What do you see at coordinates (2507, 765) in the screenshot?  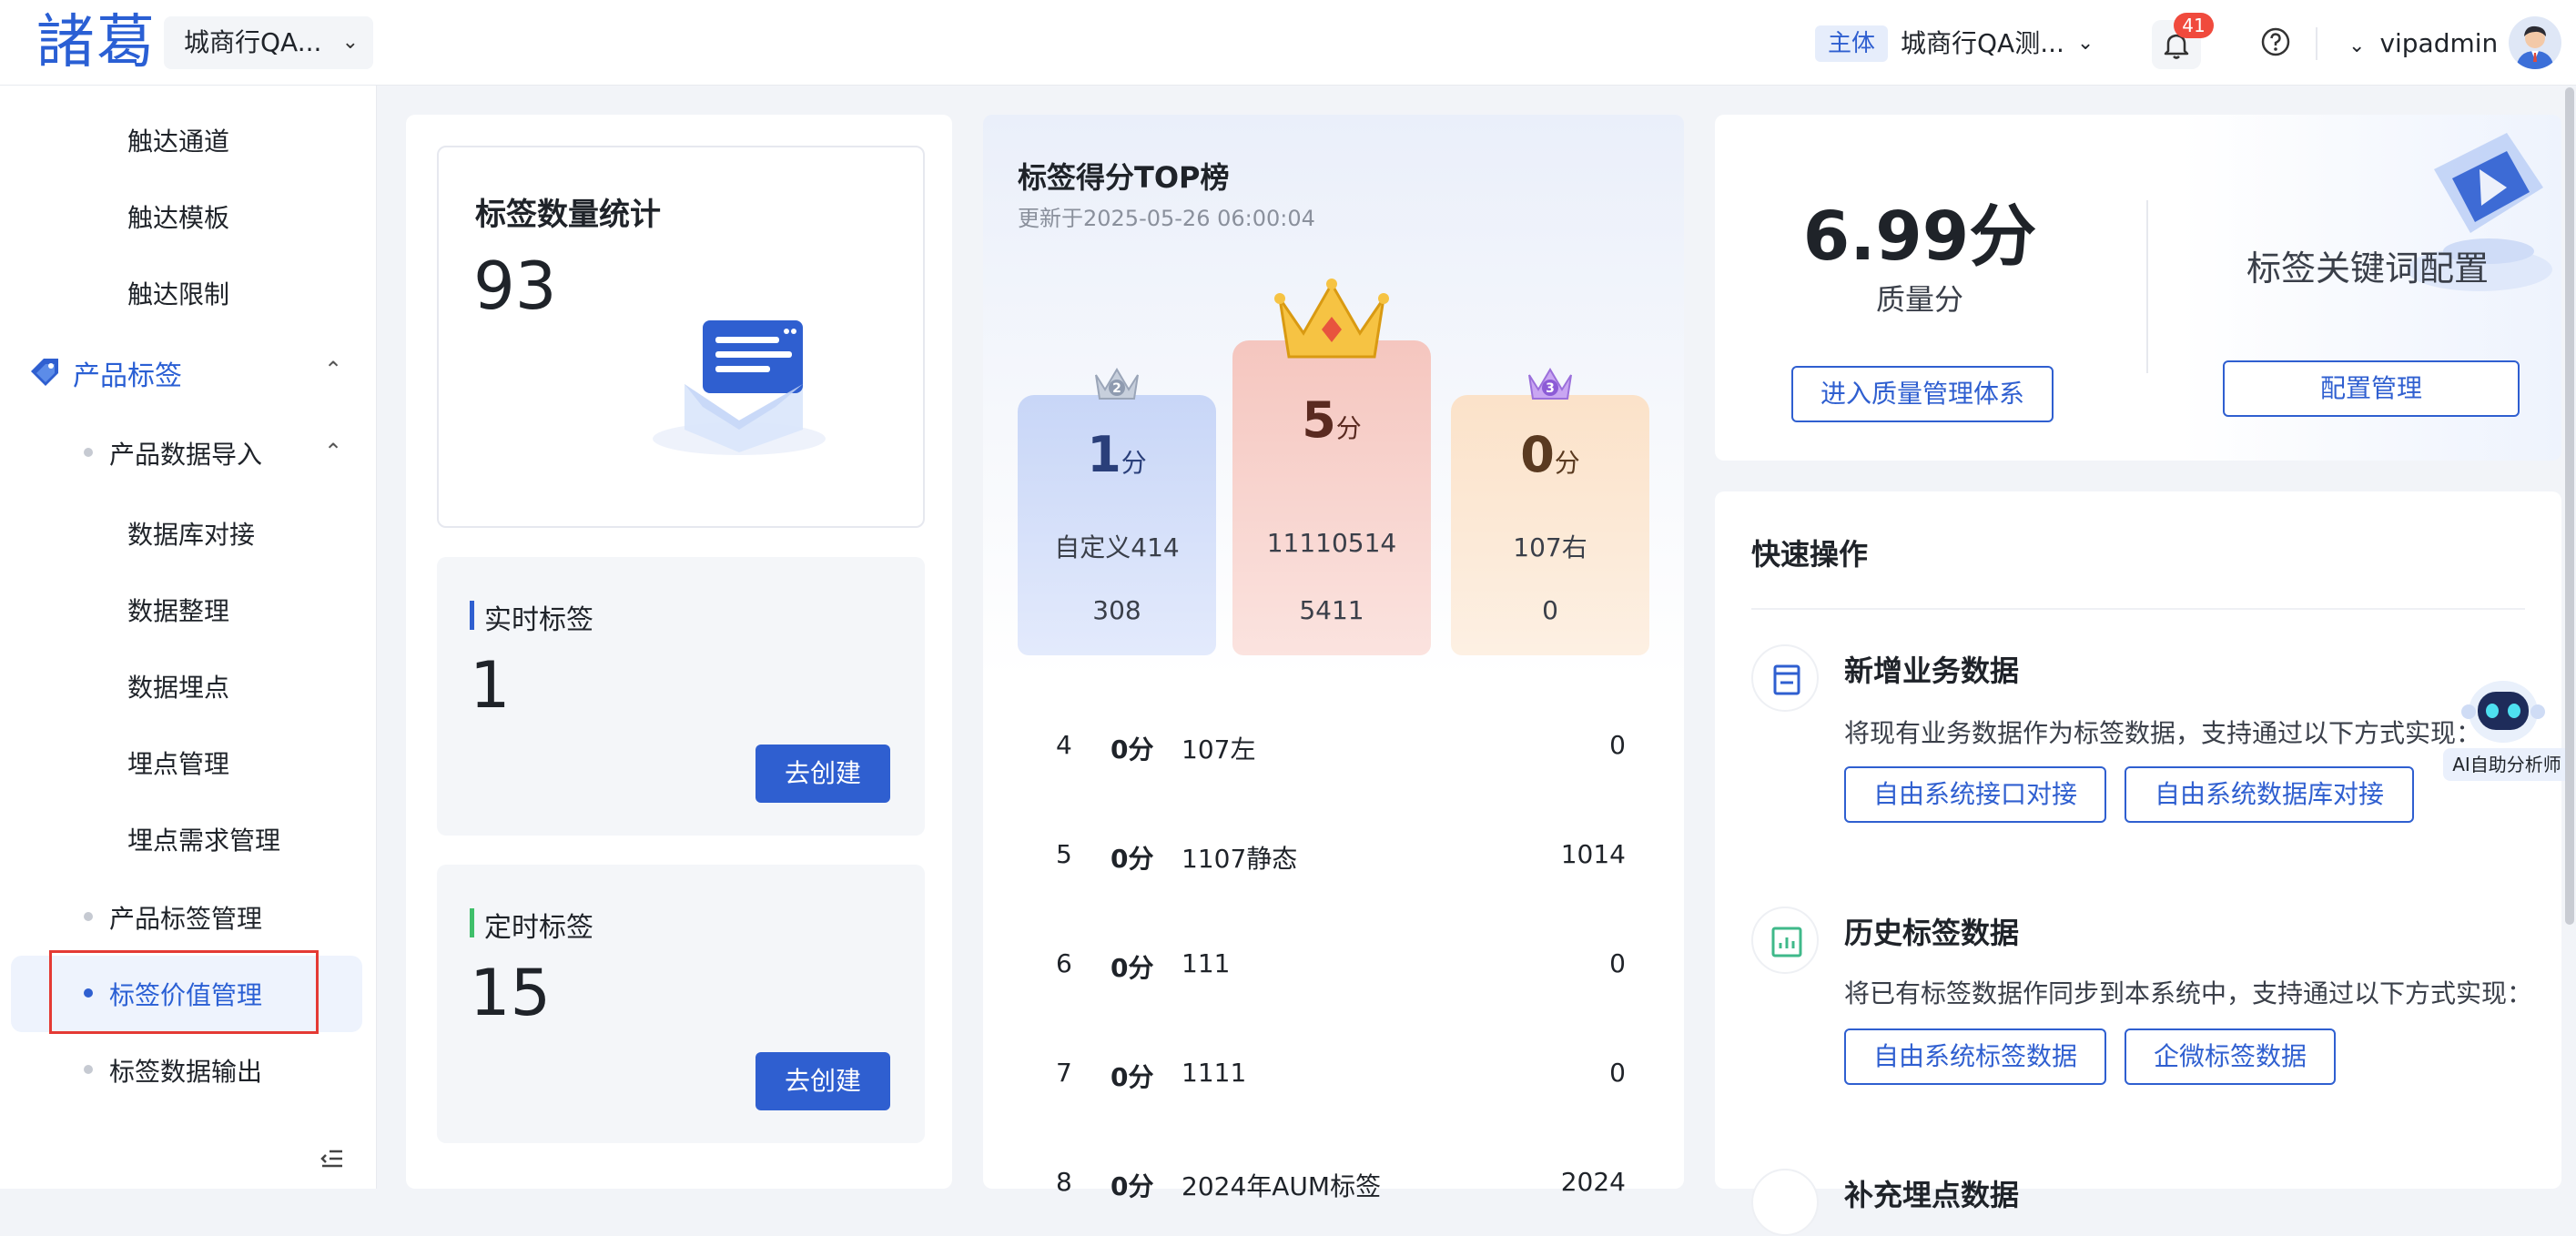 I see `ai-assistant-label: AI自助分析师` at bounding box center [2507, 765].